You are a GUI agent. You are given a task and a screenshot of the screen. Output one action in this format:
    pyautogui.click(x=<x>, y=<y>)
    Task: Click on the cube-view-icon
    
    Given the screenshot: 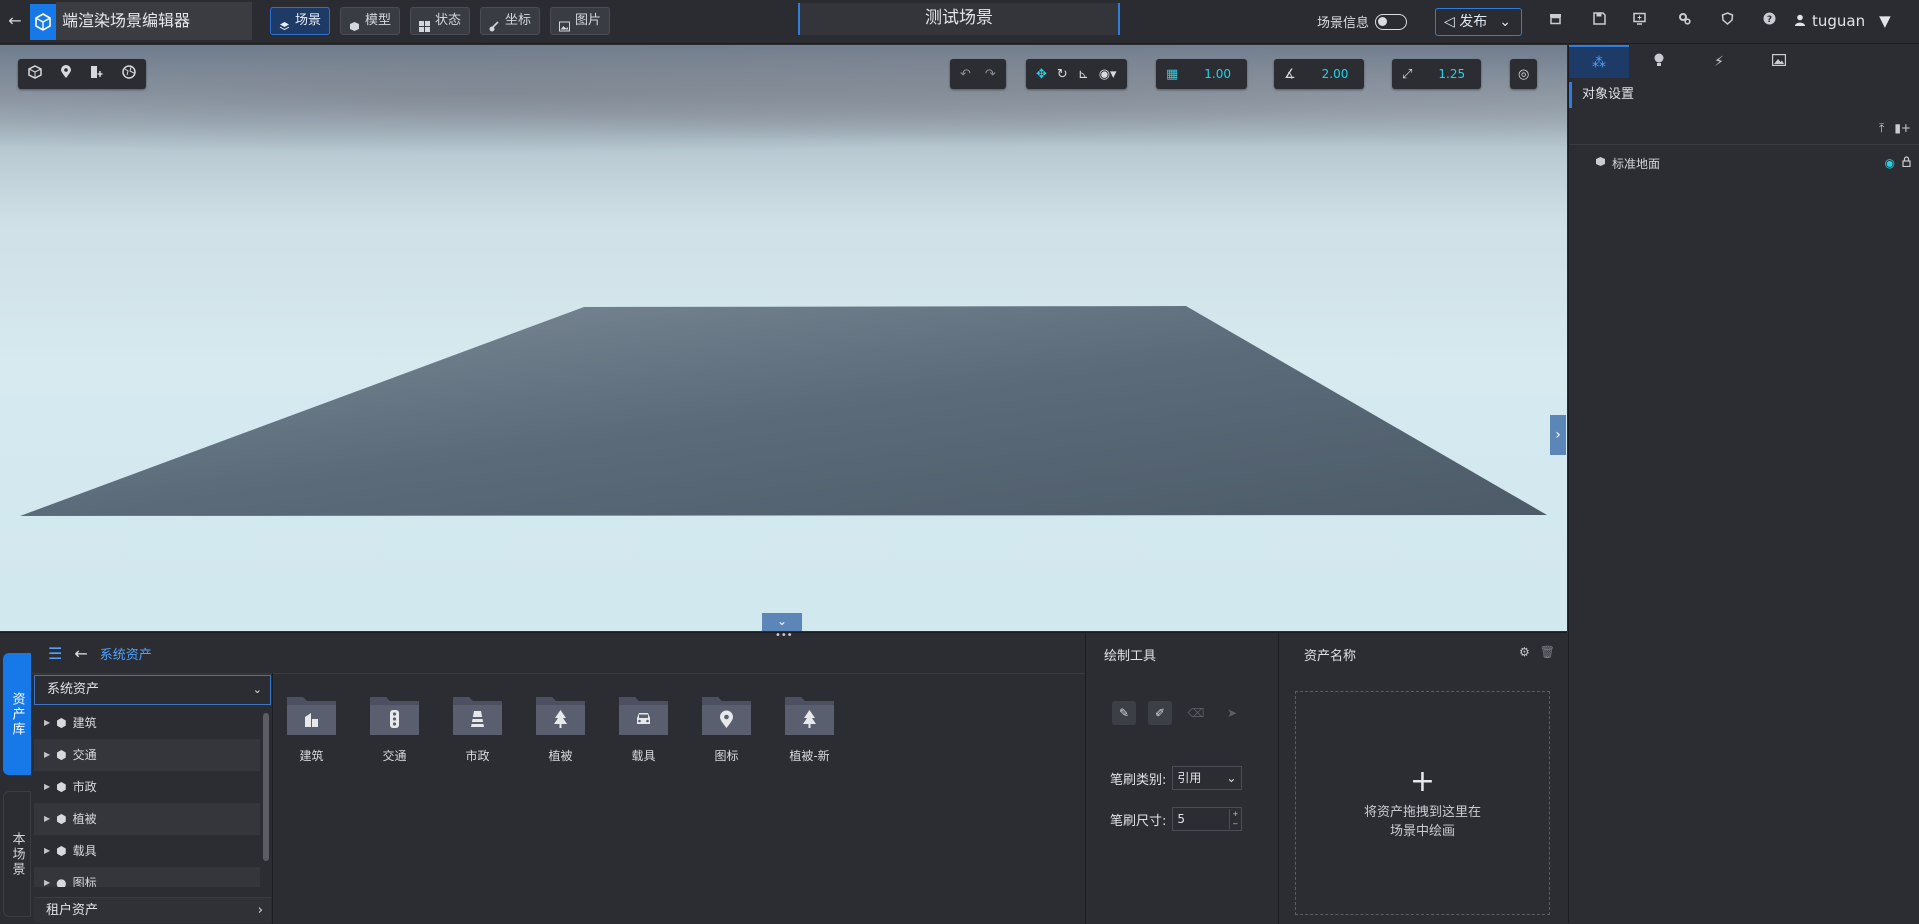 What is the action you would take?
    pyautogui.click(x=35, y=74)
    